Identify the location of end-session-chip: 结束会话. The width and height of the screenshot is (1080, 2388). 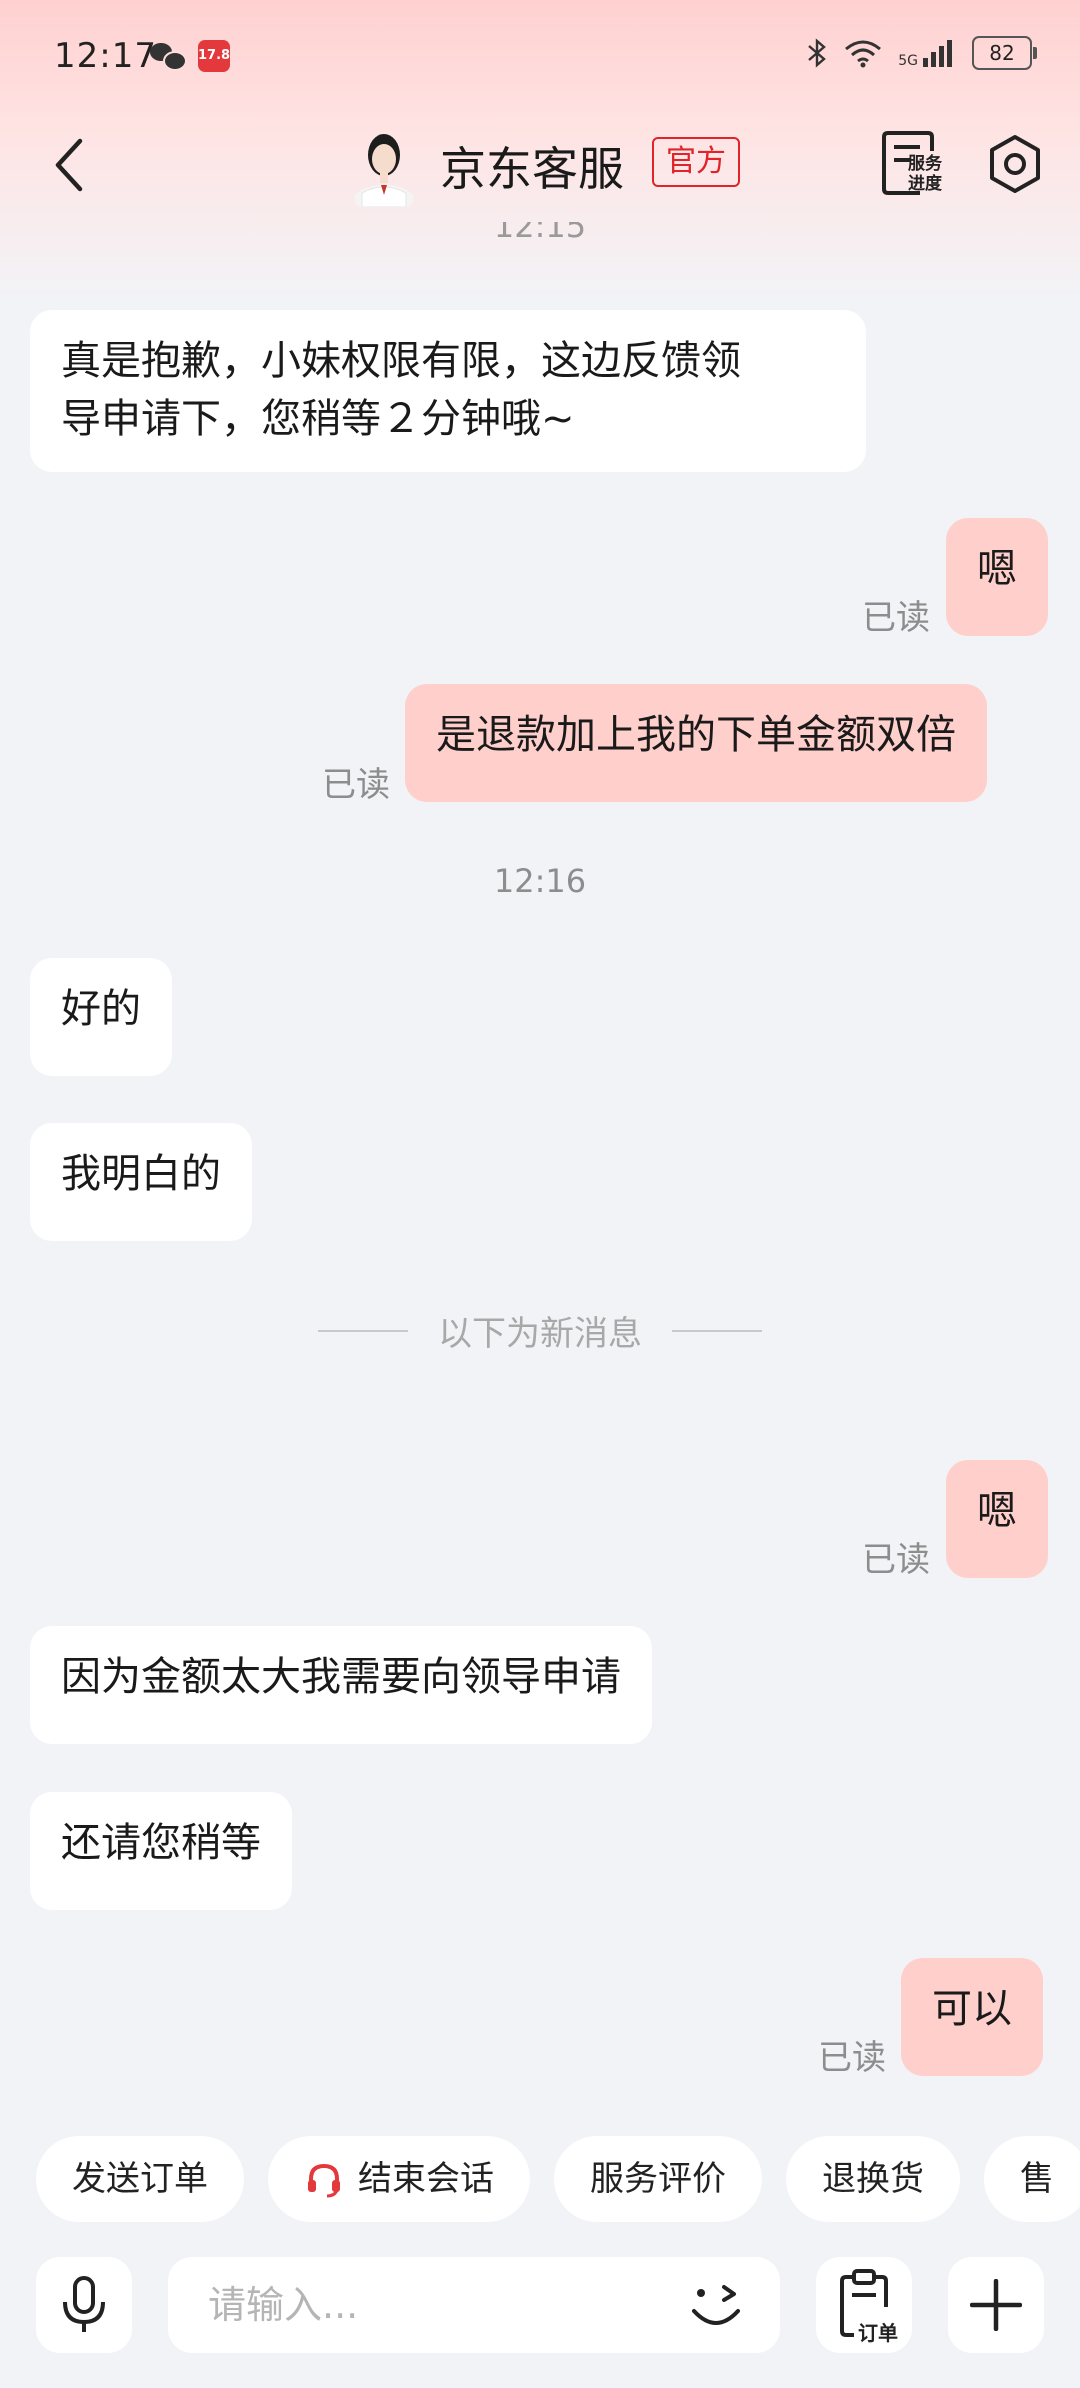
(399, 2179).